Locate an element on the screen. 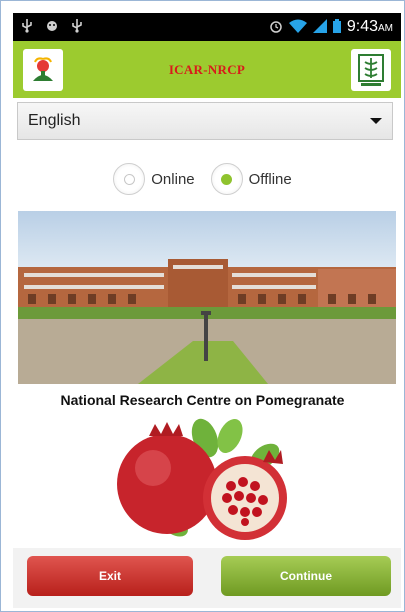  signal-icon is located at coordinates (319, 27).